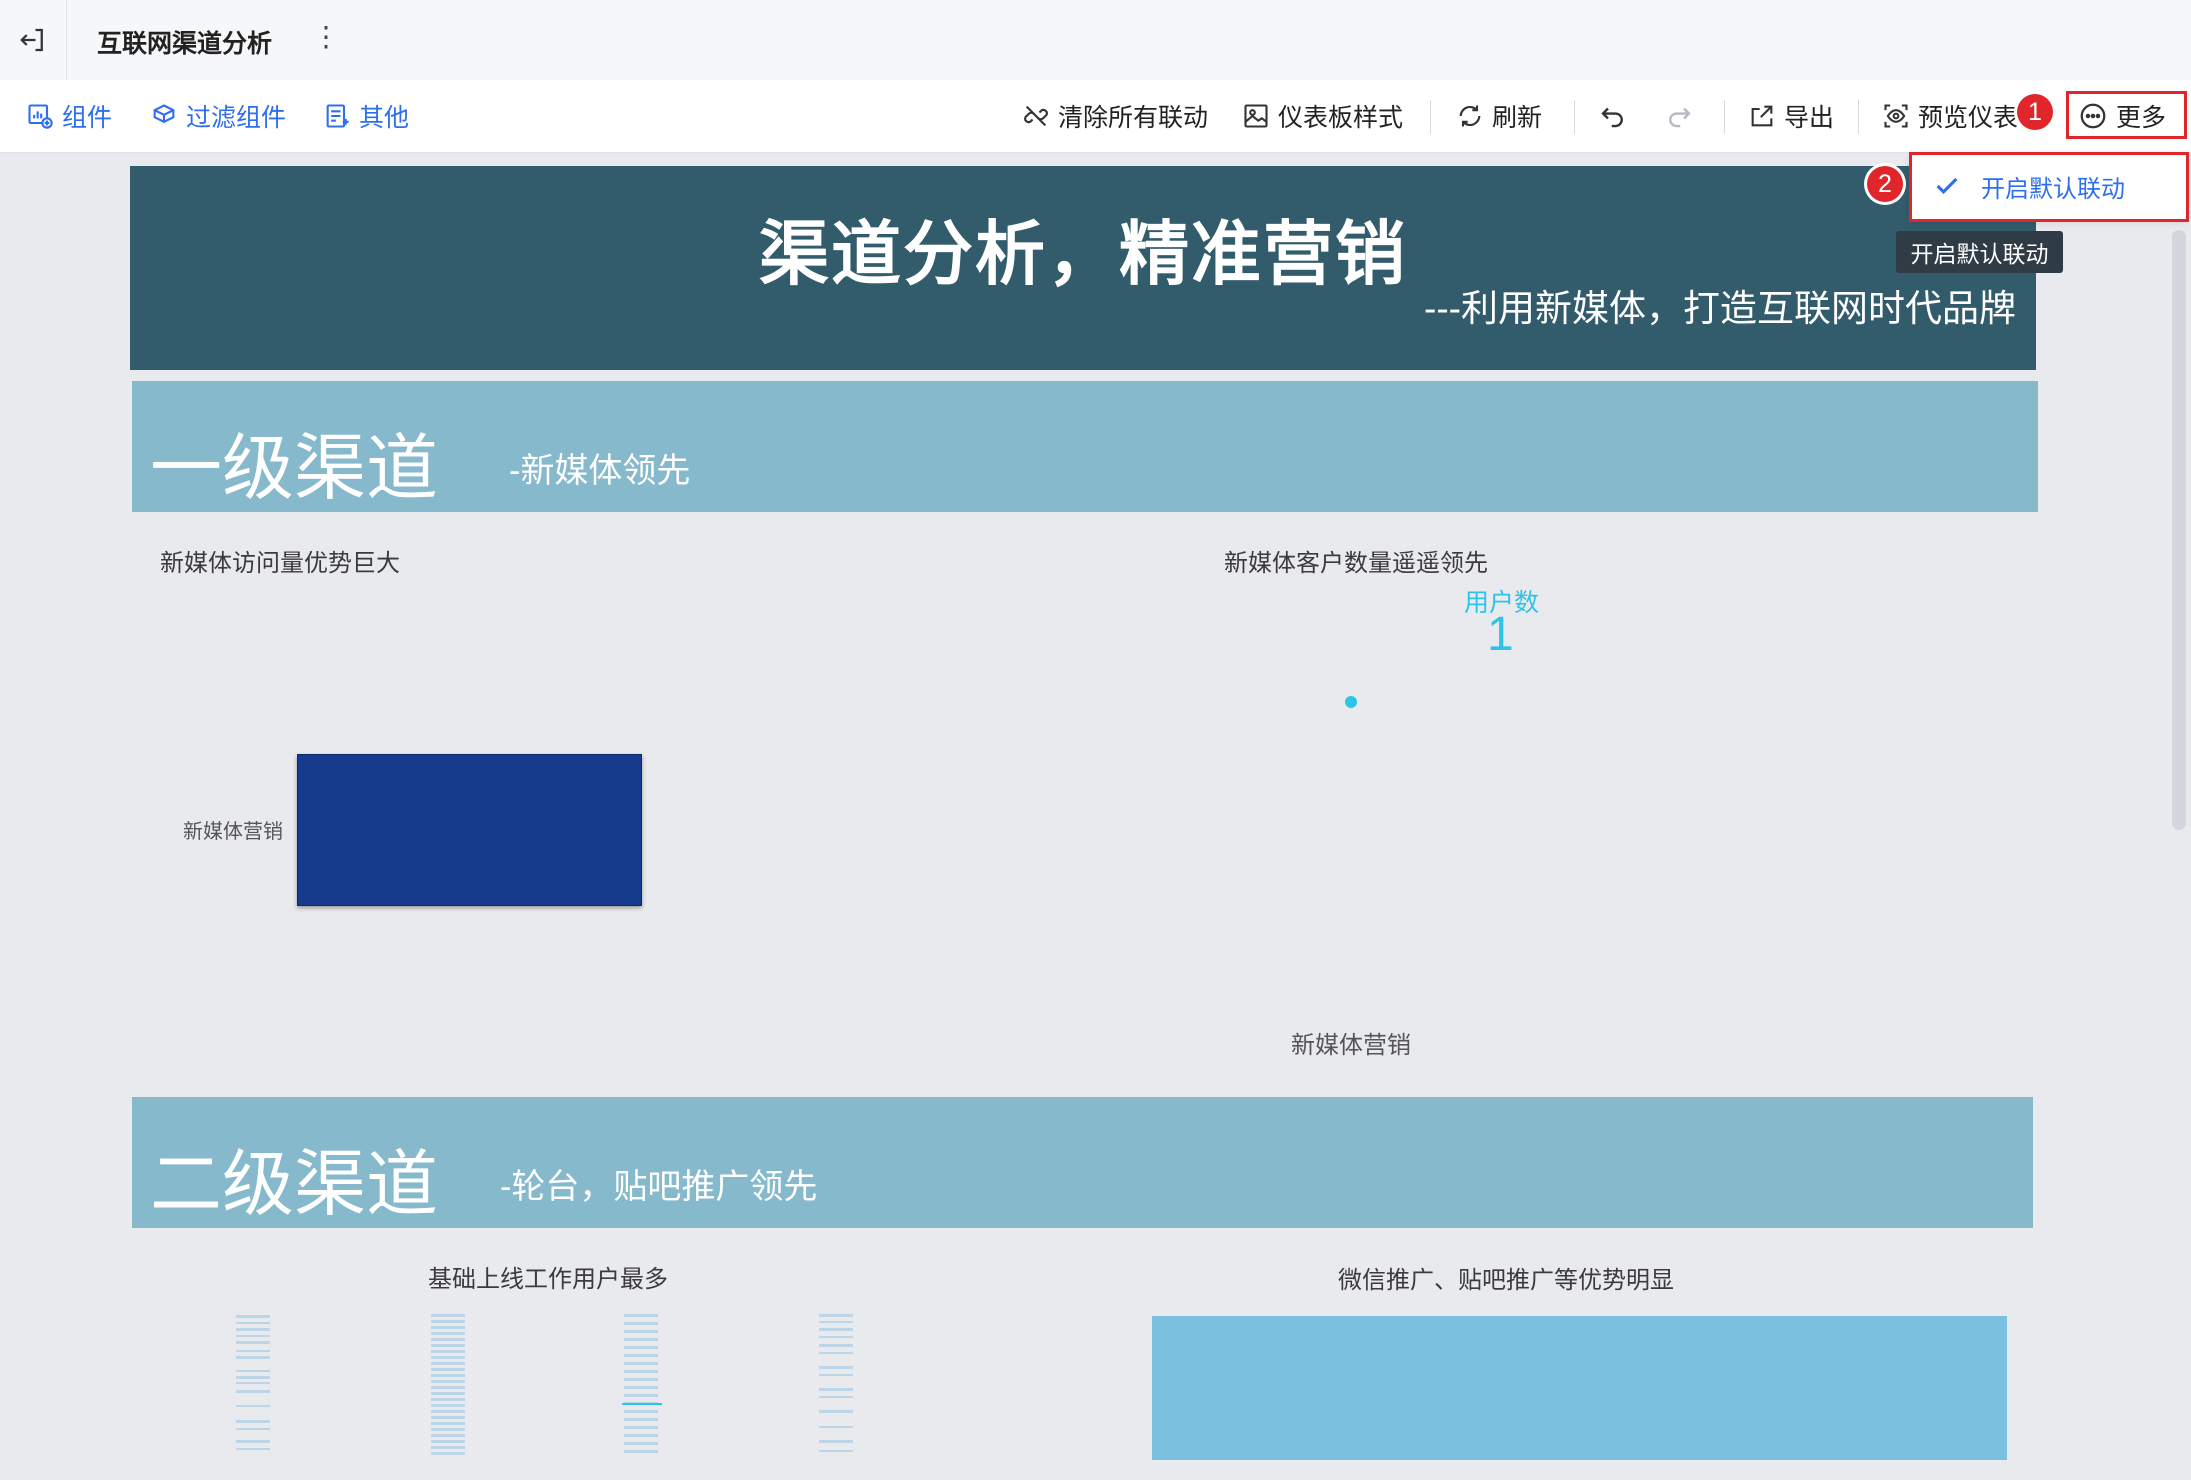 Image resolution: width=2191 pixels, height=1480 pixels. Describe the element at coordinates (2049, 187) in the screenshot. I see `highlight-box-menu-item` at that location.